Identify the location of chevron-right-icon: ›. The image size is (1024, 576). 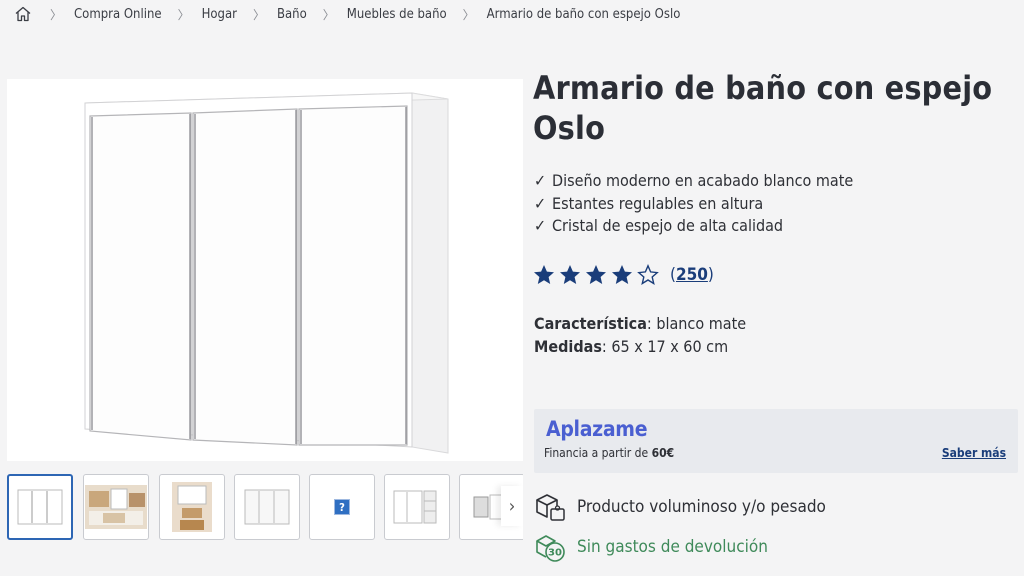
(512, 506).